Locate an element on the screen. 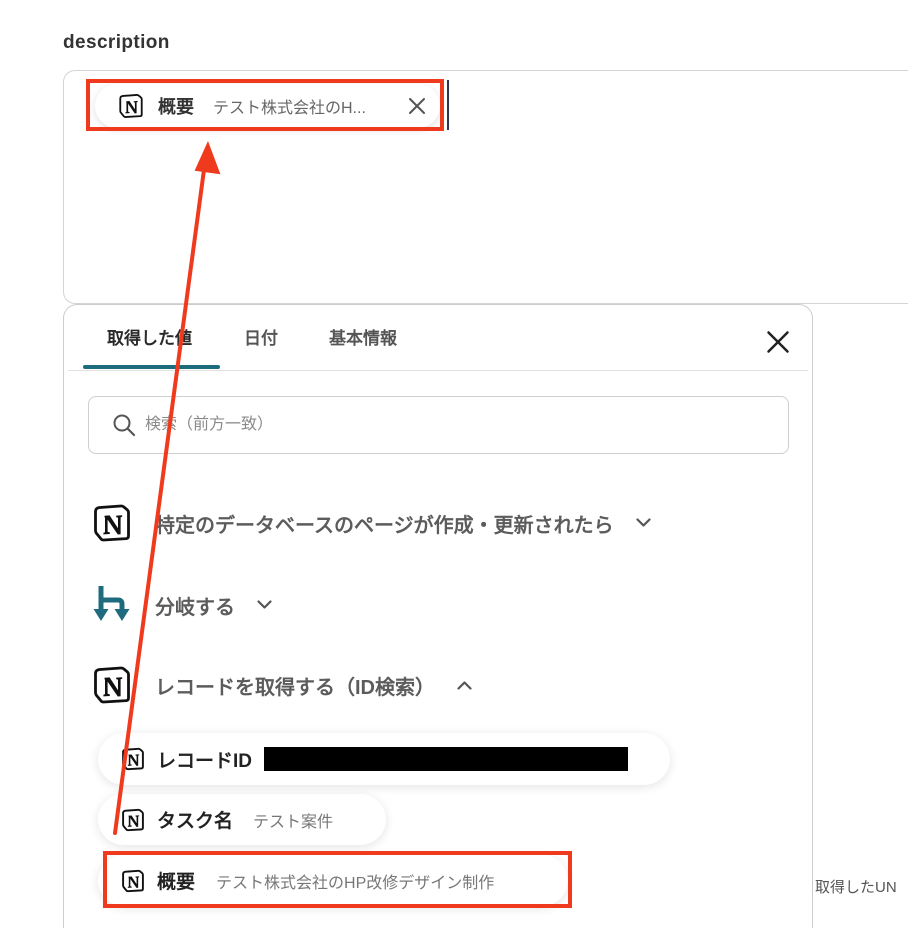  section-label: 特定のデータベースのページが作成・更新されたら is located at coordinates (384, 525).